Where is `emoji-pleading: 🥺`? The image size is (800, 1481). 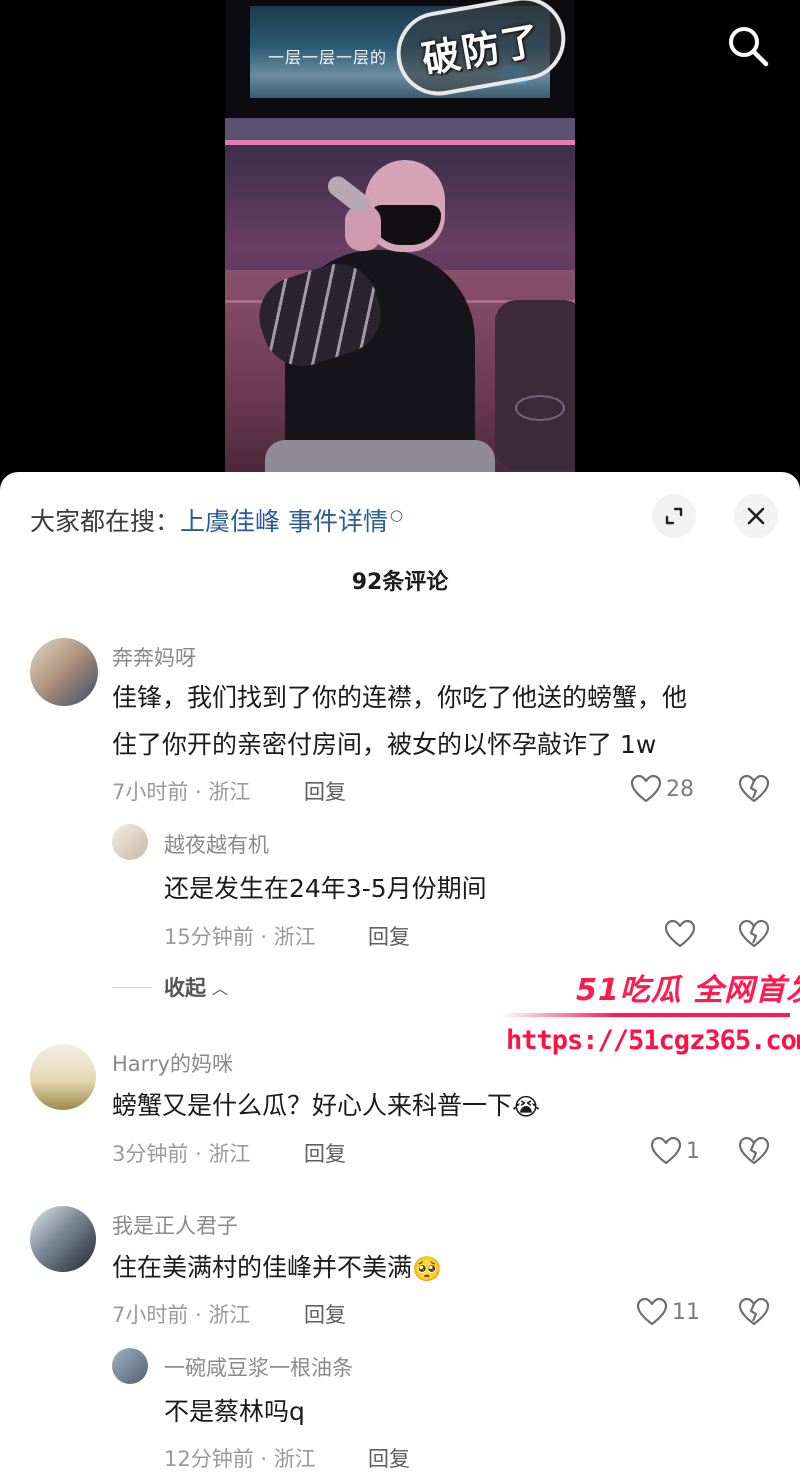 emoji-pleading: 🥺 is located at coordinates (427, 1268).